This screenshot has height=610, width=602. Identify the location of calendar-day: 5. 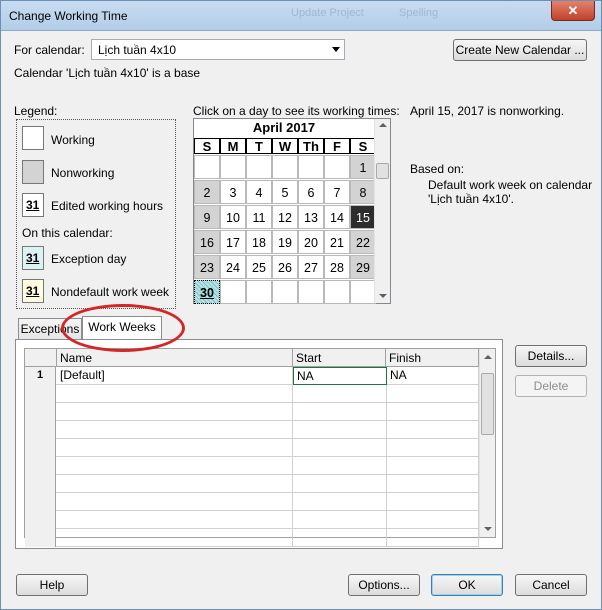
(285, 192).